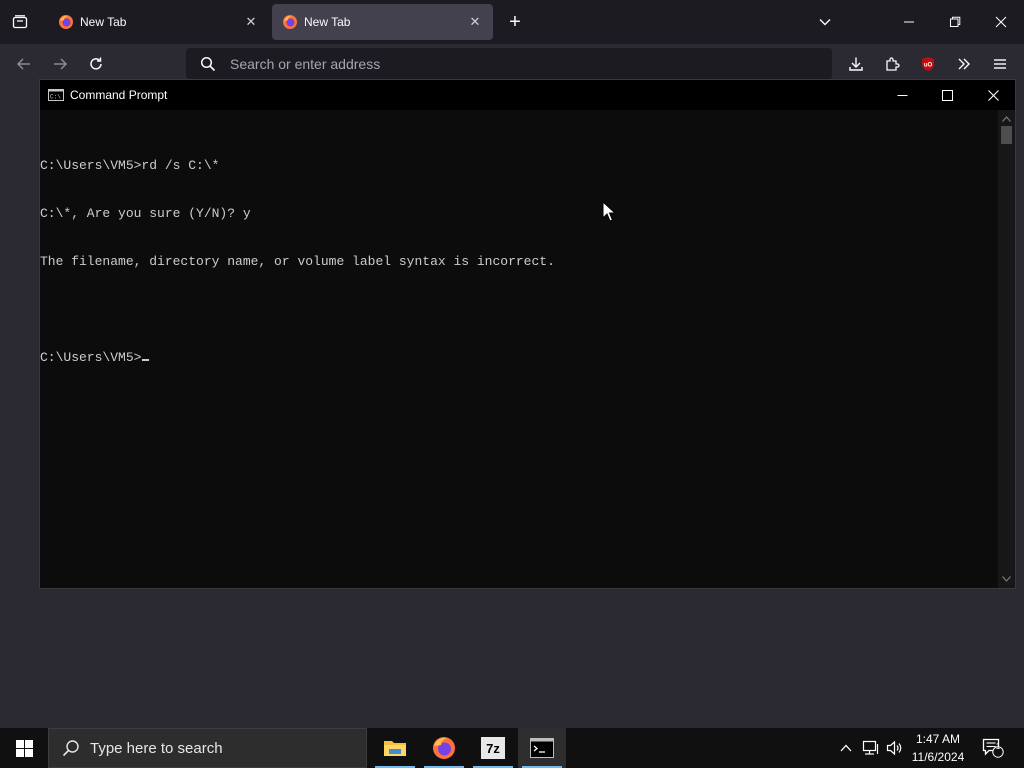 The image size is (1024, 768). Describe the element at coordinates (158, 22) in the screenshot. I see `browser-tab-1: New Tab ✕` at that location.